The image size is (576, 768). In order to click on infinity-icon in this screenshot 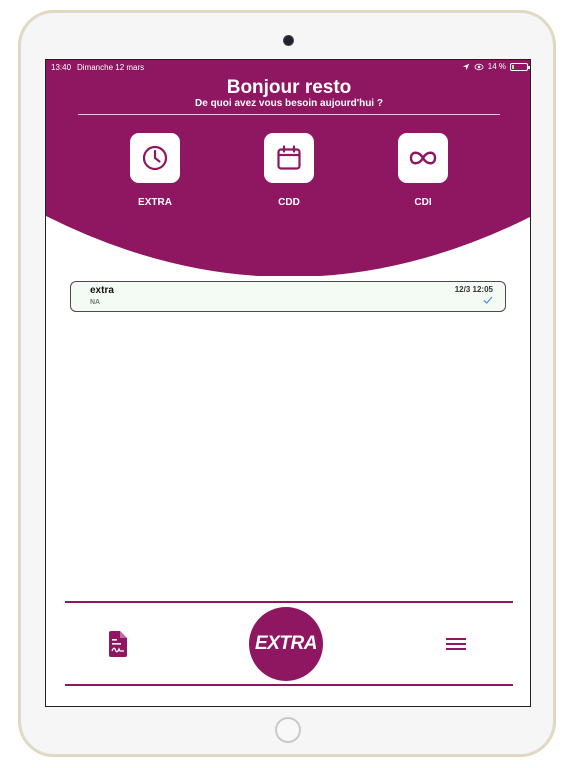, I will do `click(423, 158)`.